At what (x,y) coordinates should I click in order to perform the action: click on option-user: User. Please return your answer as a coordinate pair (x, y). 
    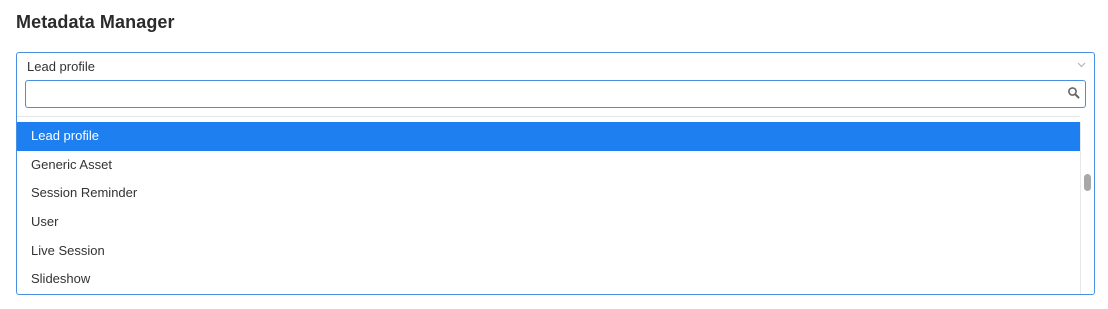
    Looking at the image, I should click on (548, 222).